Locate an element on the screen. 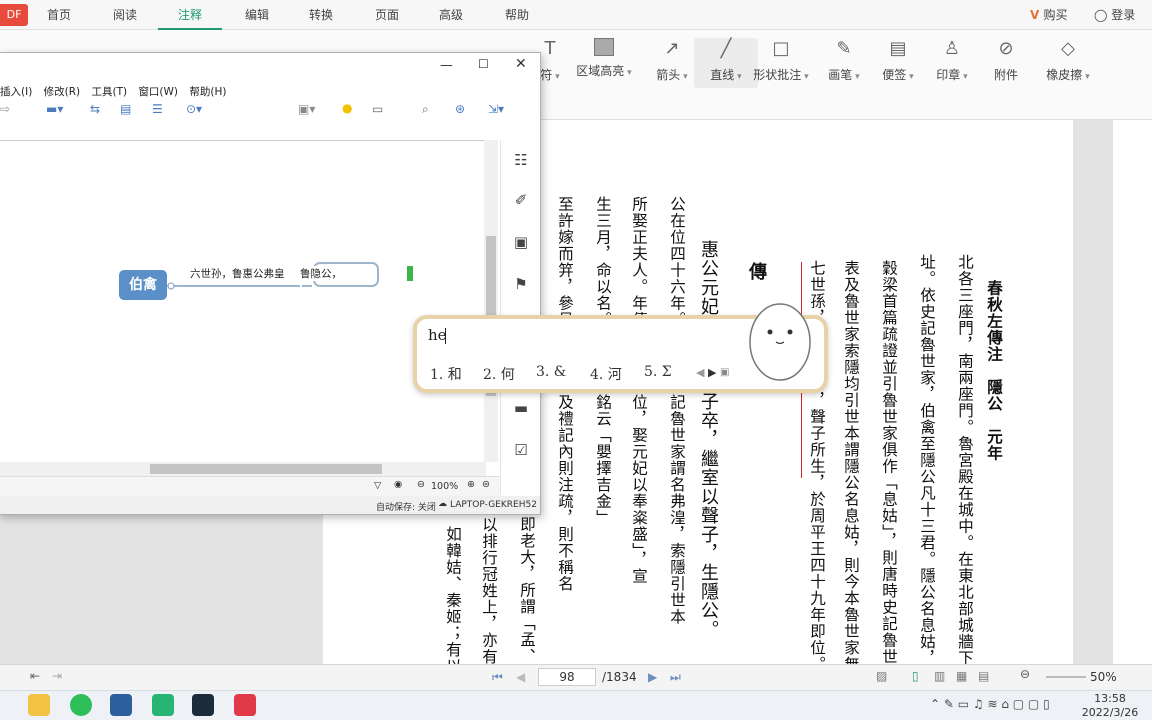 The width and height of the screenshot is (1152, 720). structure-icon: ▬▾ is located at coordinates (54, 109).